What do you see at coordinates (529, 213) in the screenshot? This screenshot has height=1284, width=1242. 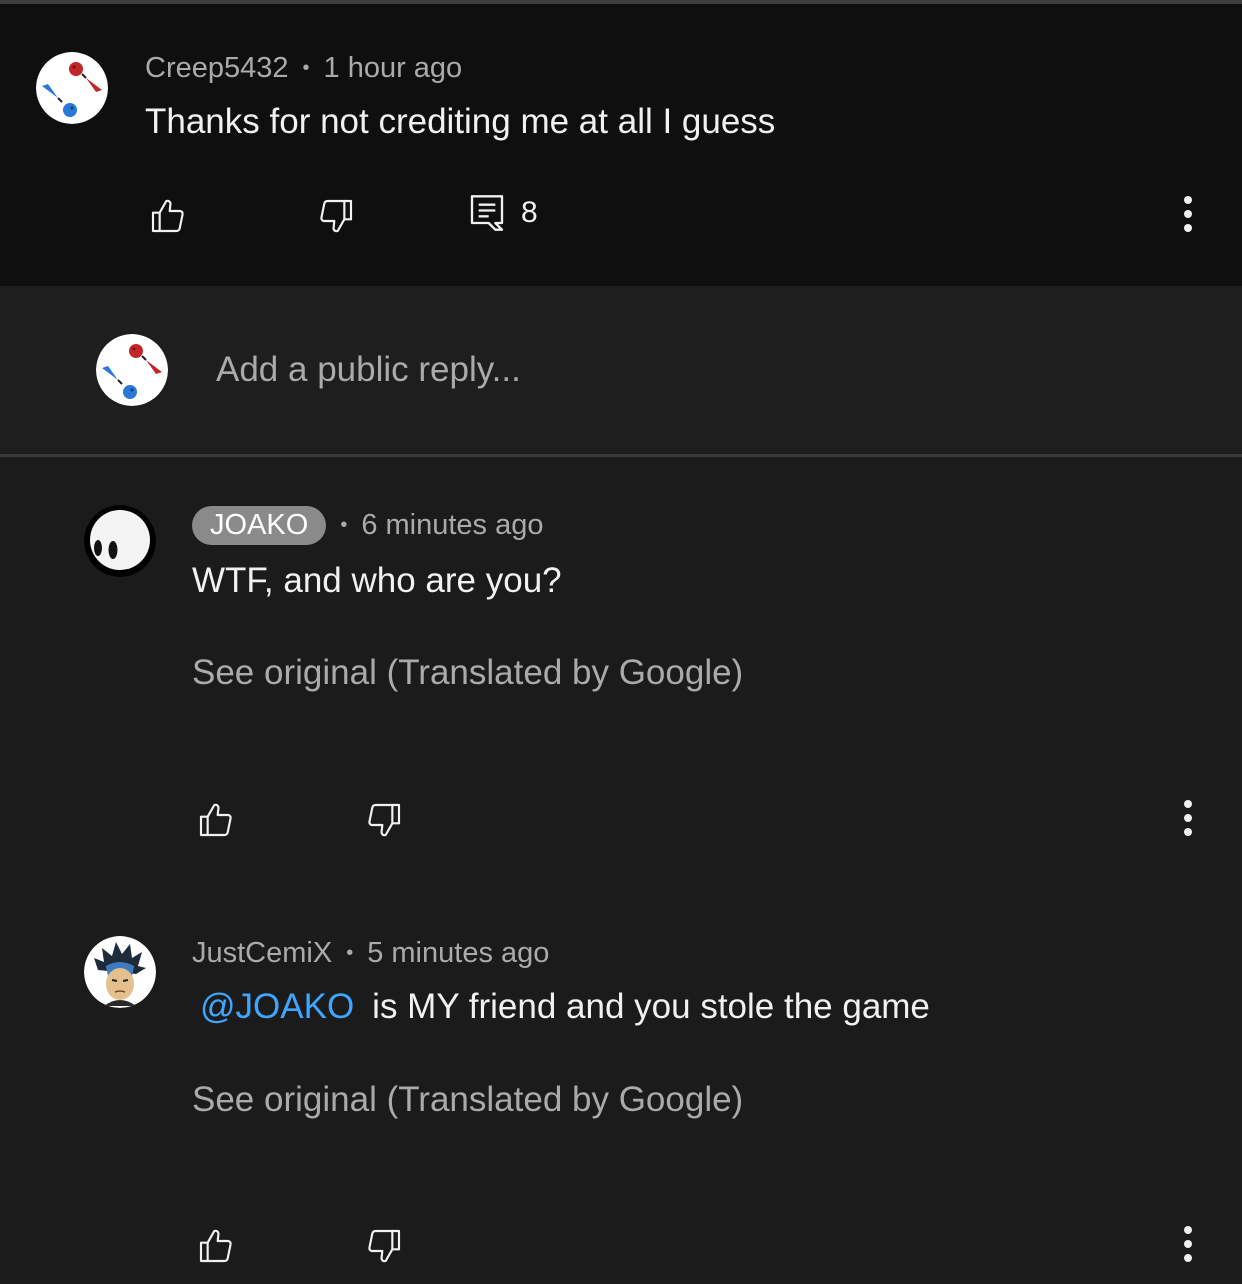 I see `reply-count: 8` at bounding box center [529, 213].